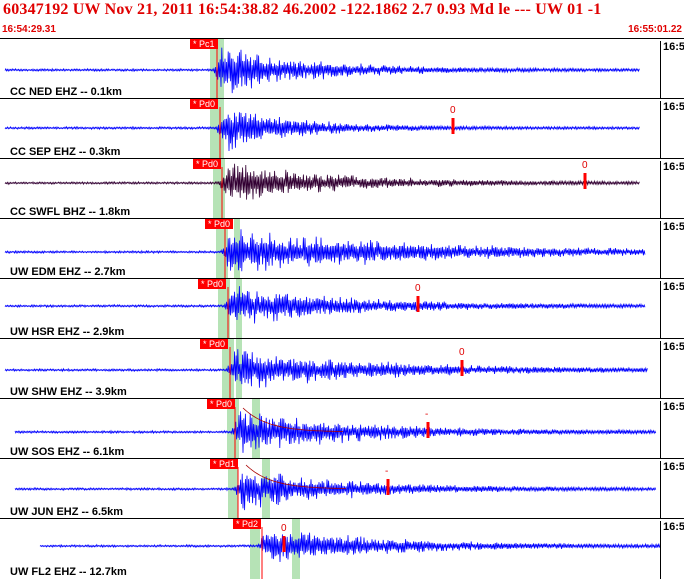  Describe the element at coordinates (70, 212) in the screenshot. I see `station-label: CC SWFL BHZ -- 1.8km` at that location.